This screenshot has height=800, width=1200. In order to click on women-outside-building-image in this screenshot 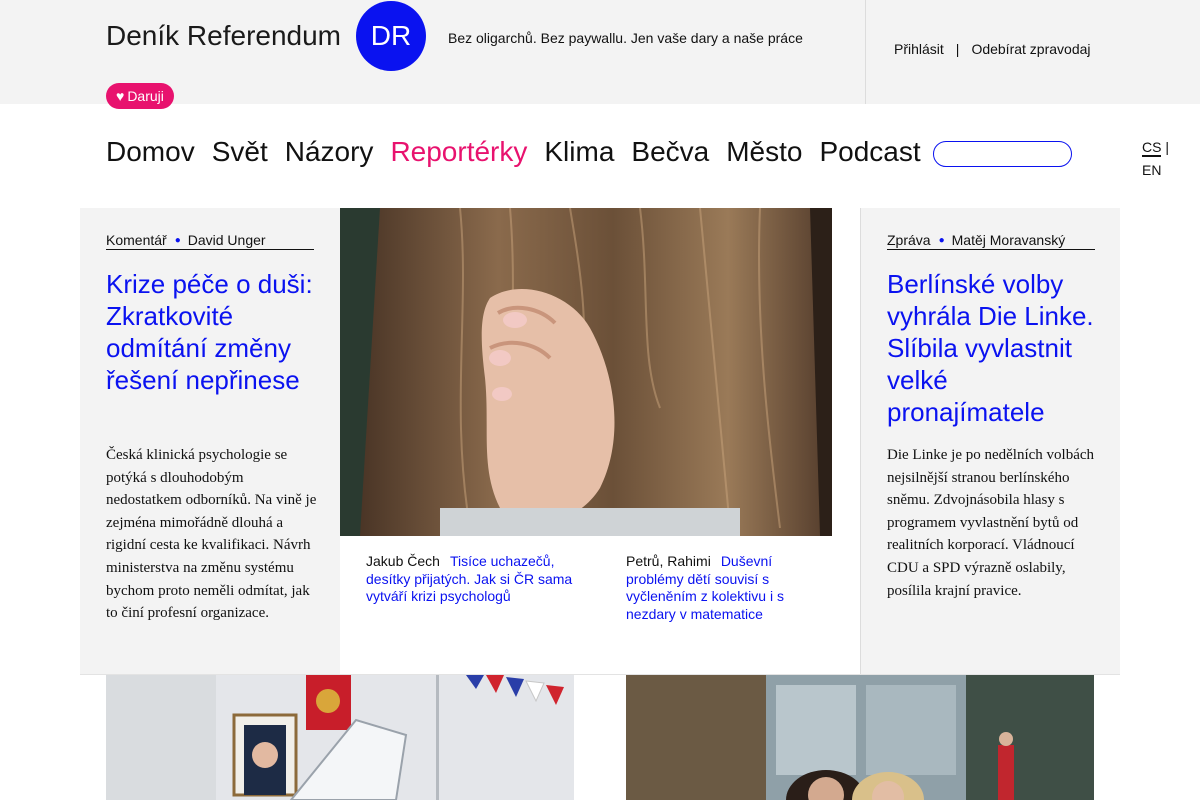, I will do `click(860, 737)`.